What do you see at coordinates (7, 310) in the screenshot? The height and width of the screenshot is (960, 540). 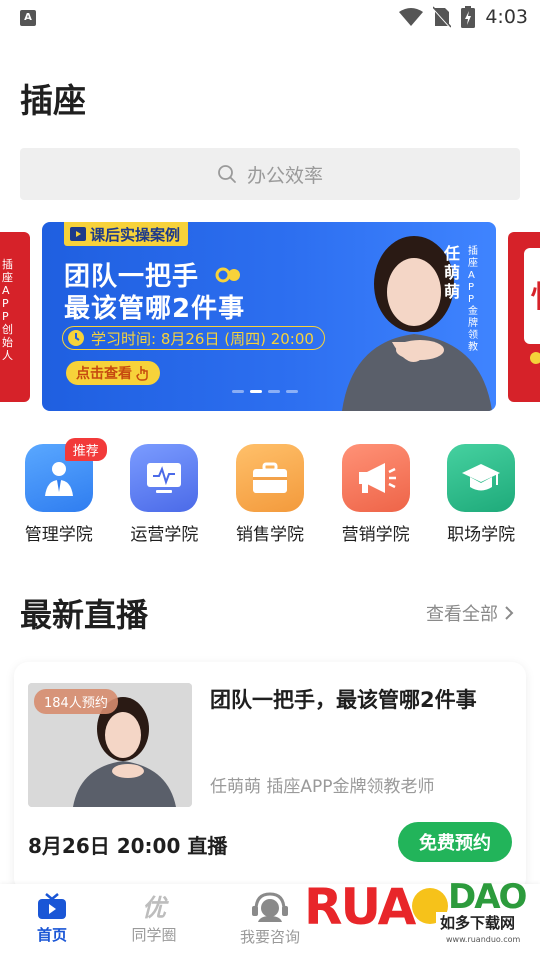 I see `banner-prev-text: 插座APP创始人` at bounding box center [7, 310].